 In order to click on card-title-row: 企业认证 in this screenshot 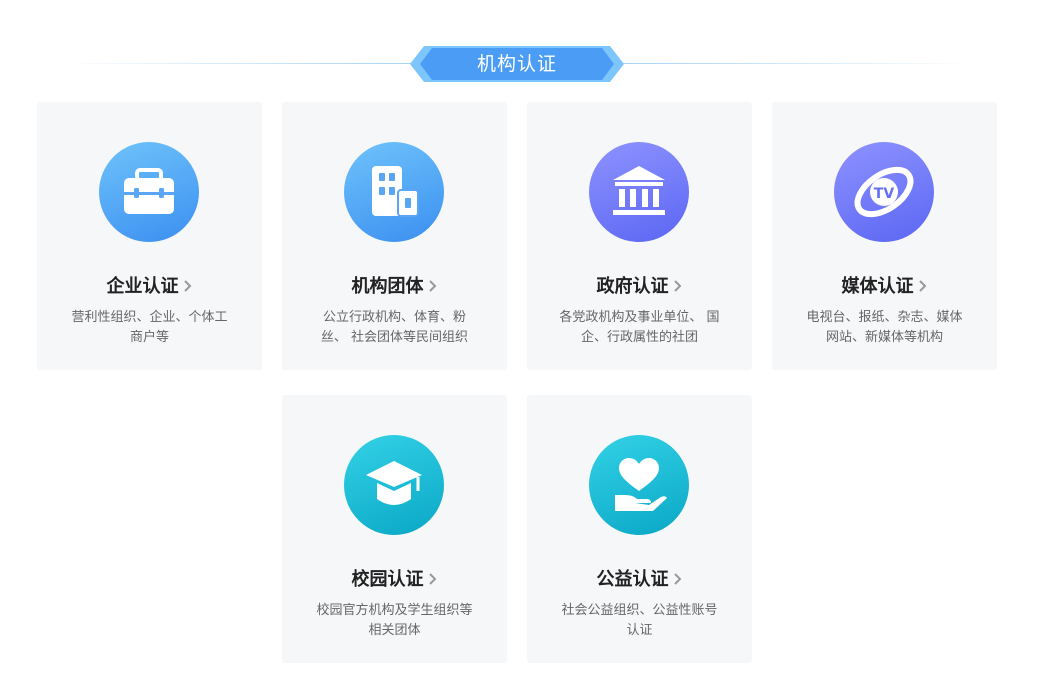, I will do `click(149, 285)`.